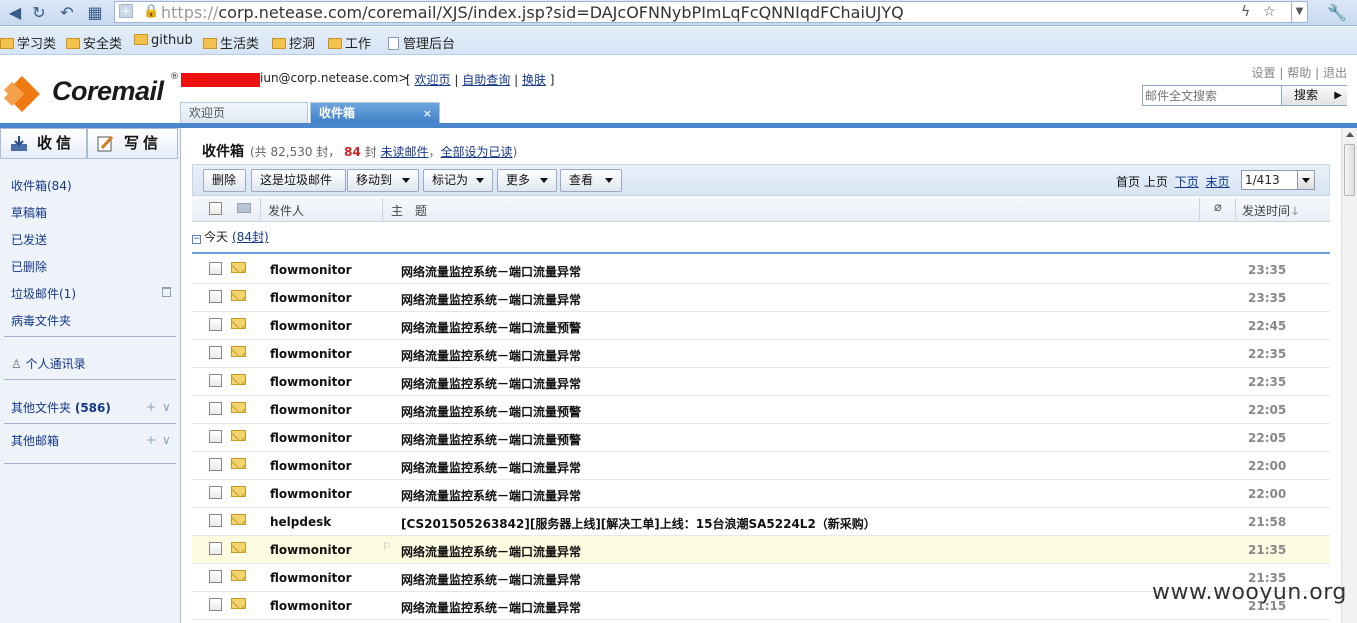 The height and width of the screenshot is (623, 1357). What do you see at coordinates (405, 152) in the screenshot?
I see `unread-link: 未读邮件` at bounding box center [405, 152].